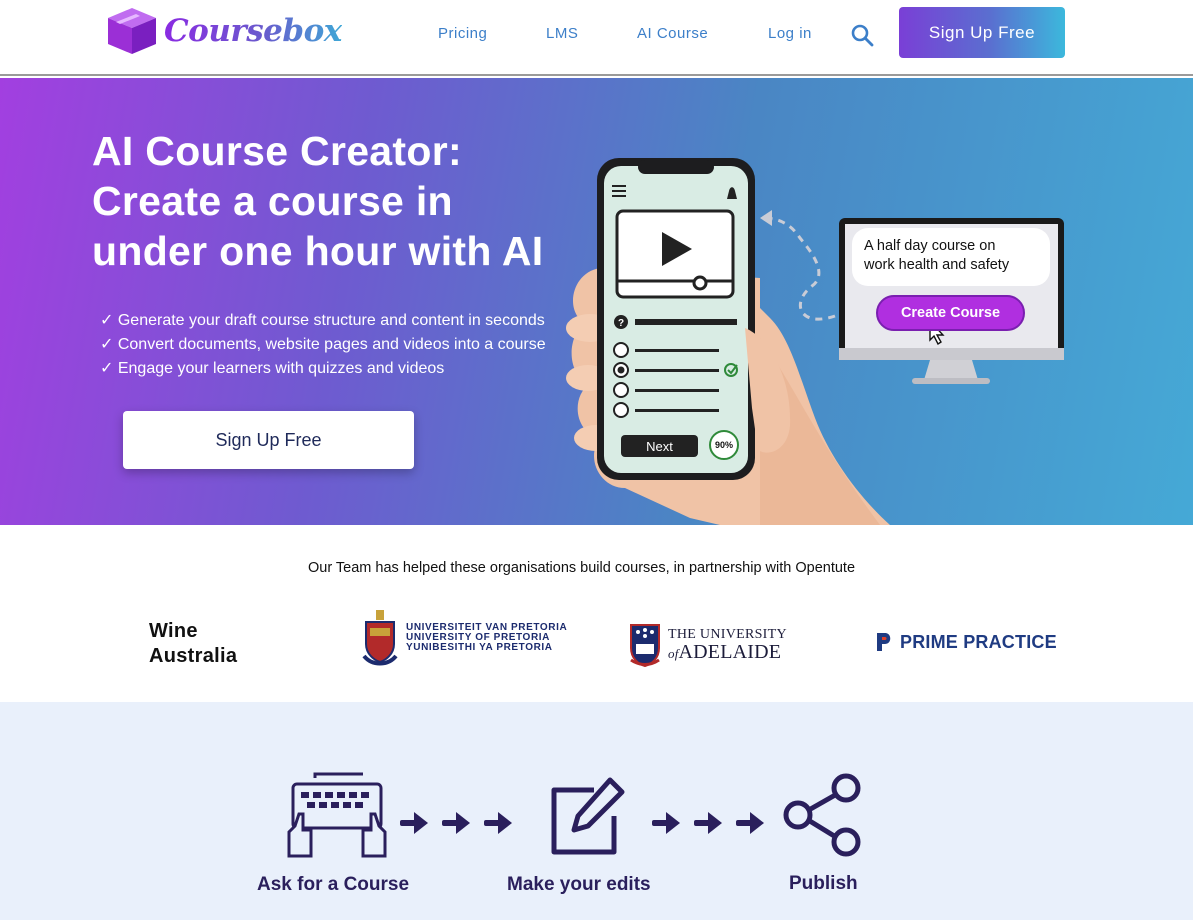 The height and width of the screenshot is (920, 1193). I want to click on nav-link-ai-course: AI Course, so click(672, 33).